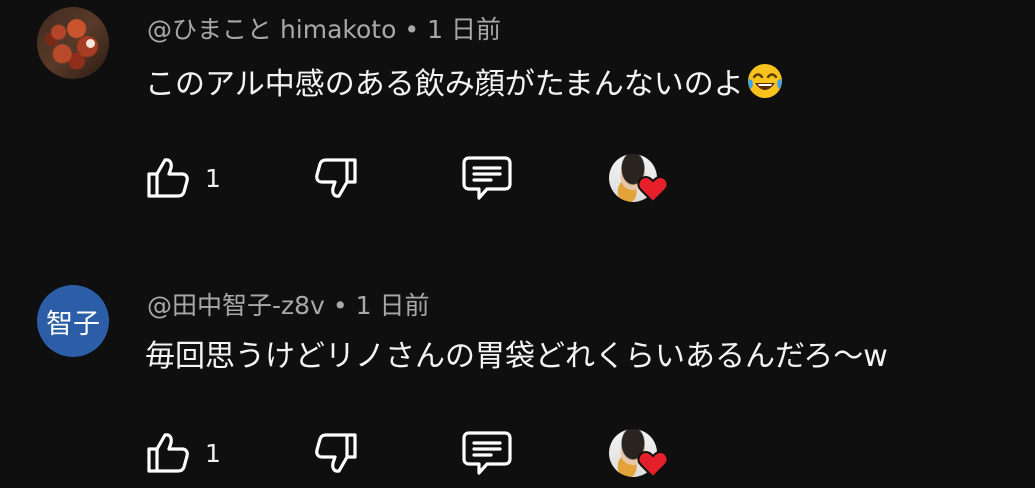 The width and height of the screenshot is (1035, 488). I want to click on comment-text-content: このアル中感のある飲み顔がたまんないのよ, so click(444, 84).